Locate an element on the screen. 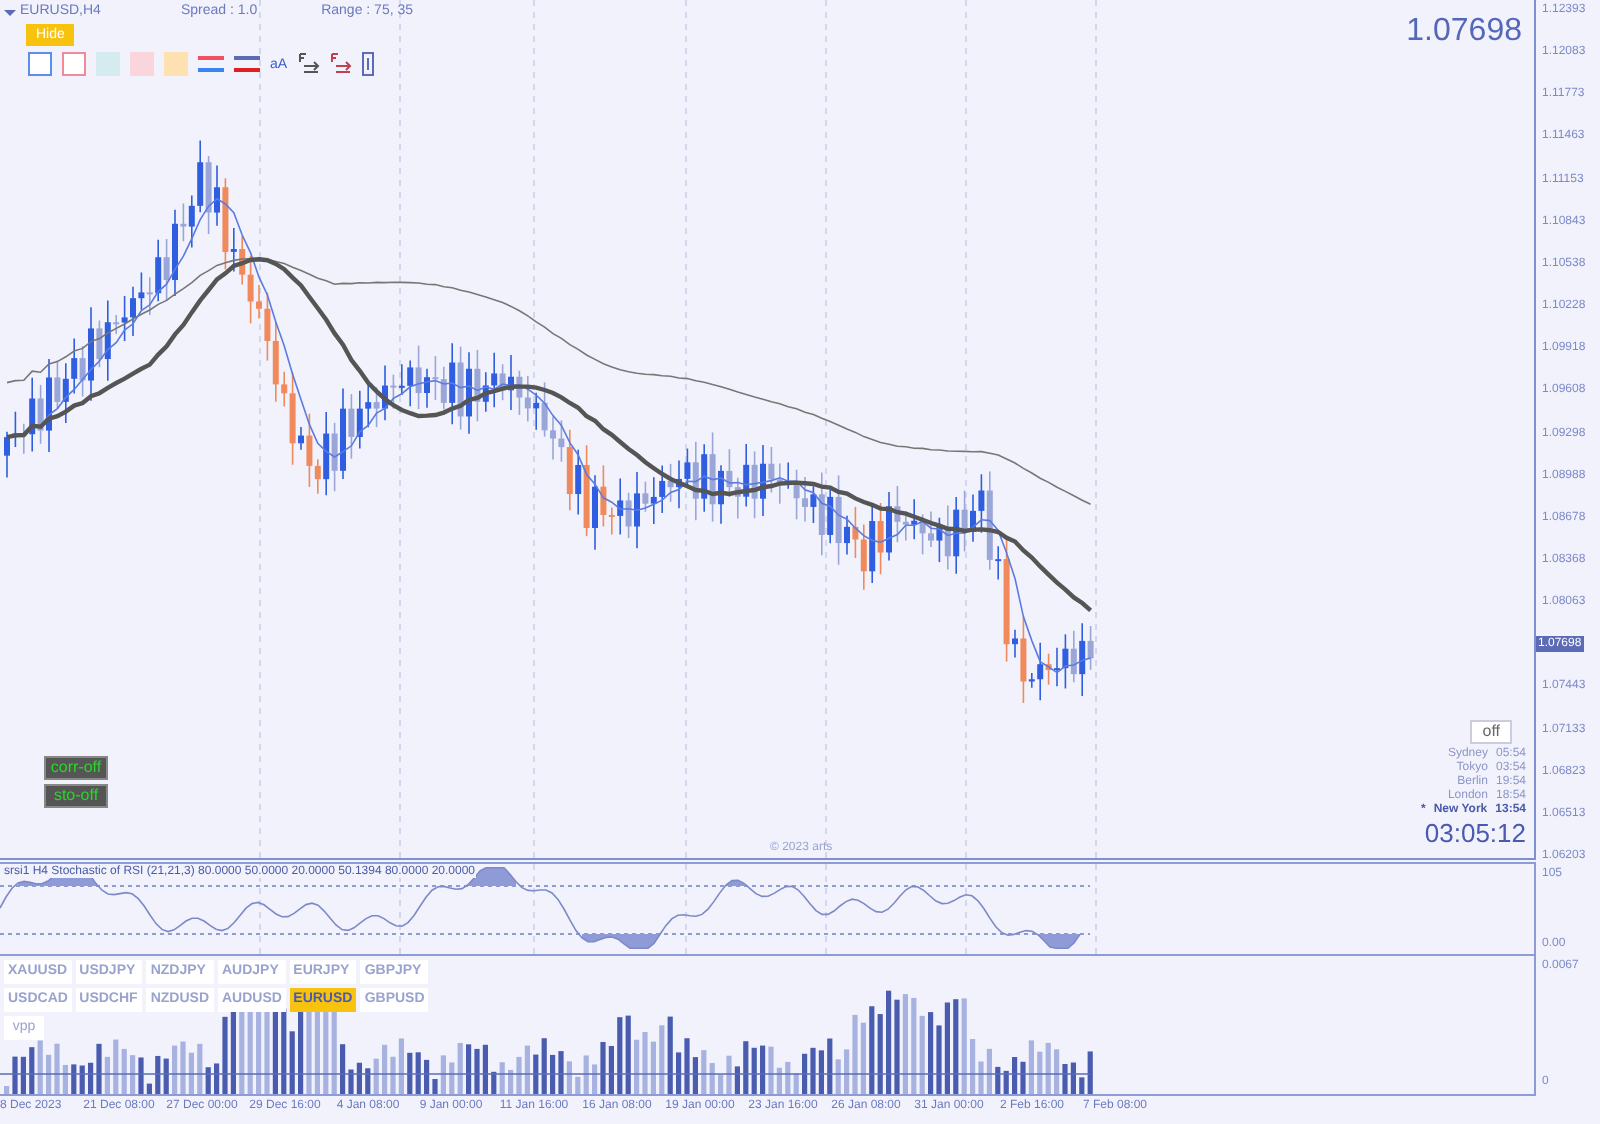  countdown-timer: 03:05:12 is located at coordinates (1475, 833).